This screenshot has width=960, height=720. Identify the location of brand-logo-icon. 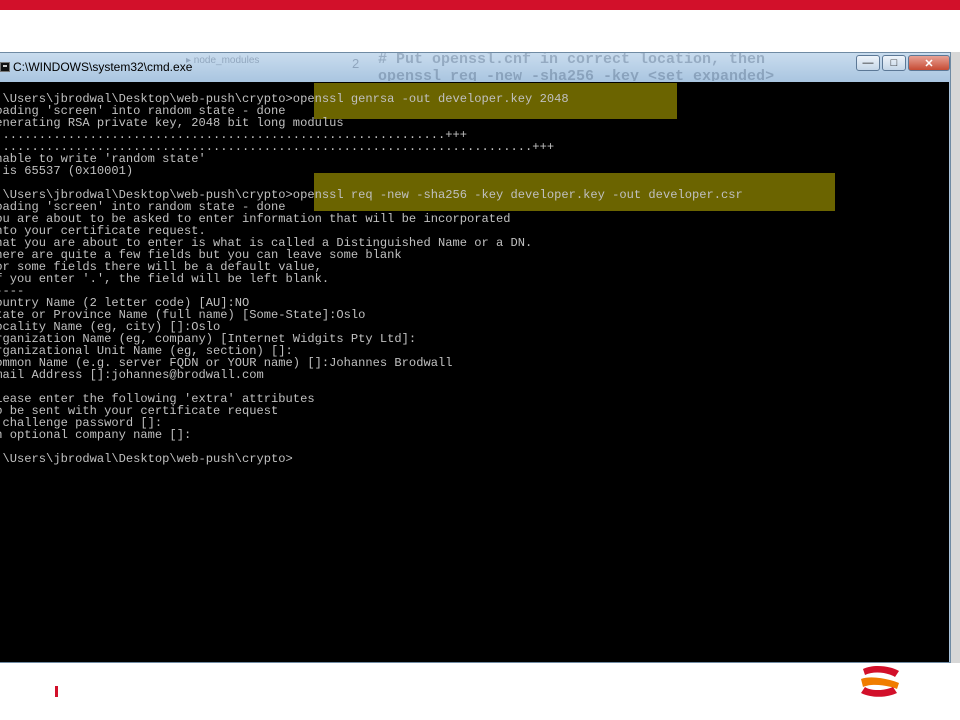
(880, 681).